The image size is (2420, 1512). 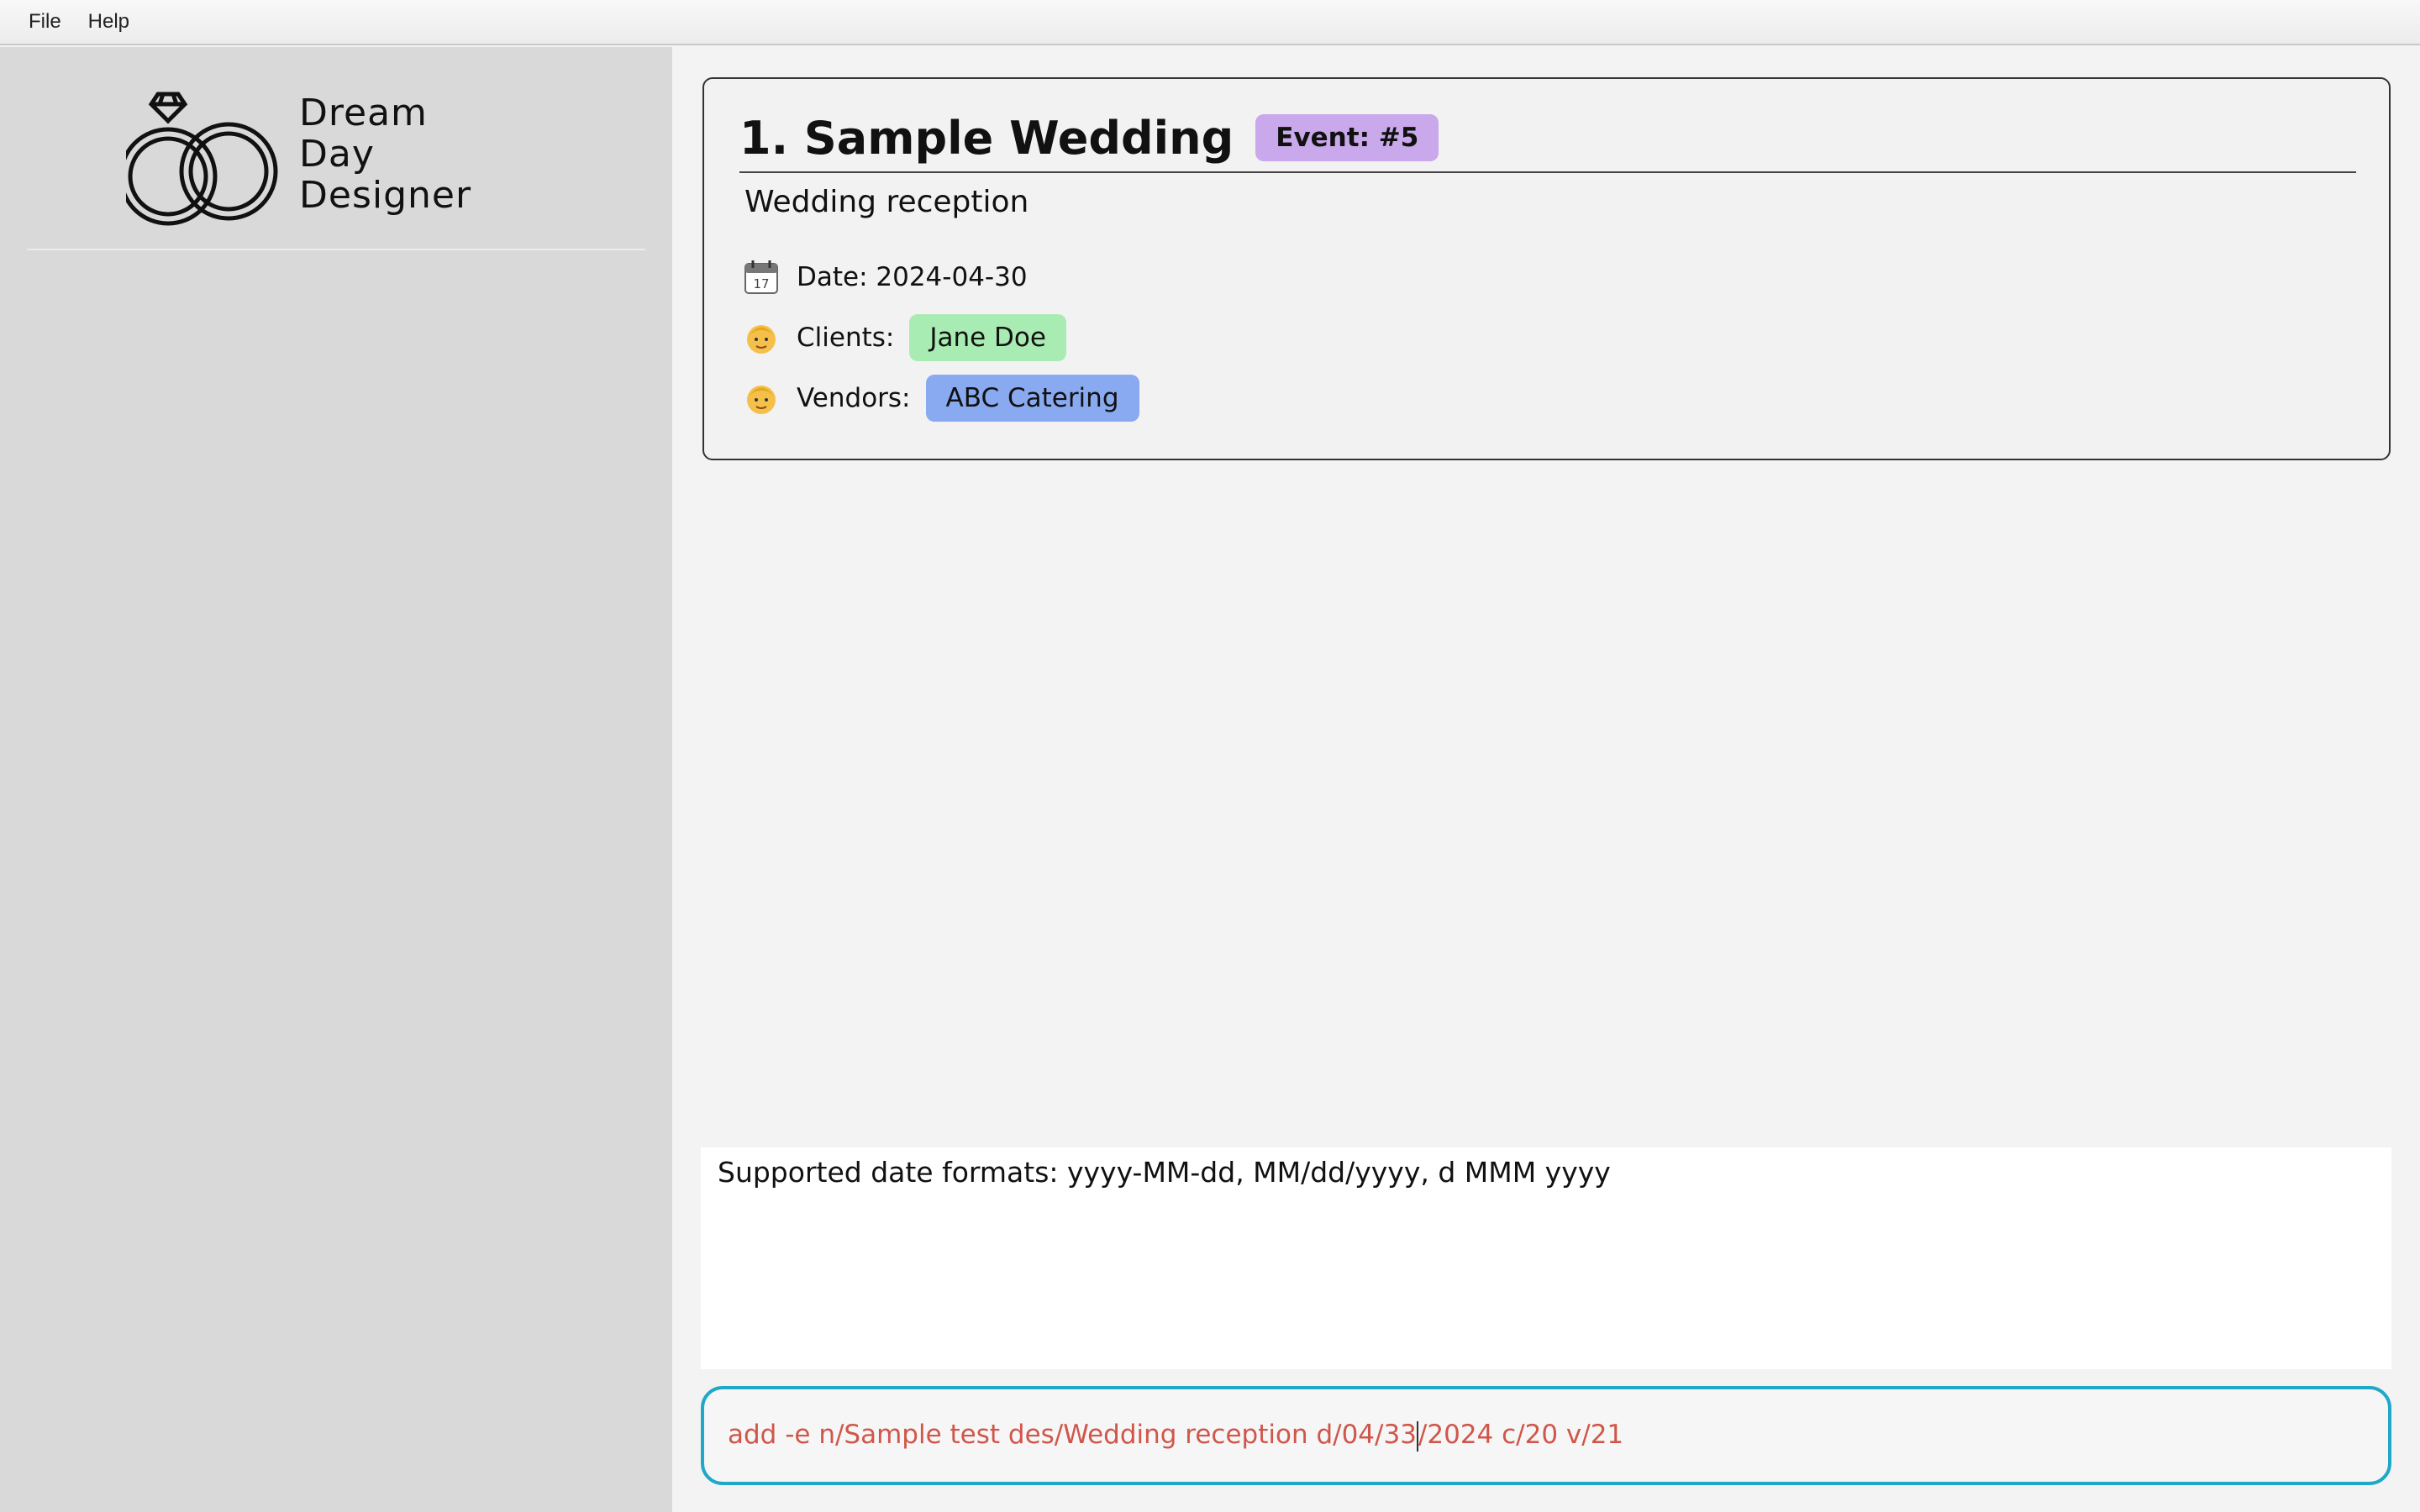 I want to click on calendar-icon: 17, so click(x=762, y=277).